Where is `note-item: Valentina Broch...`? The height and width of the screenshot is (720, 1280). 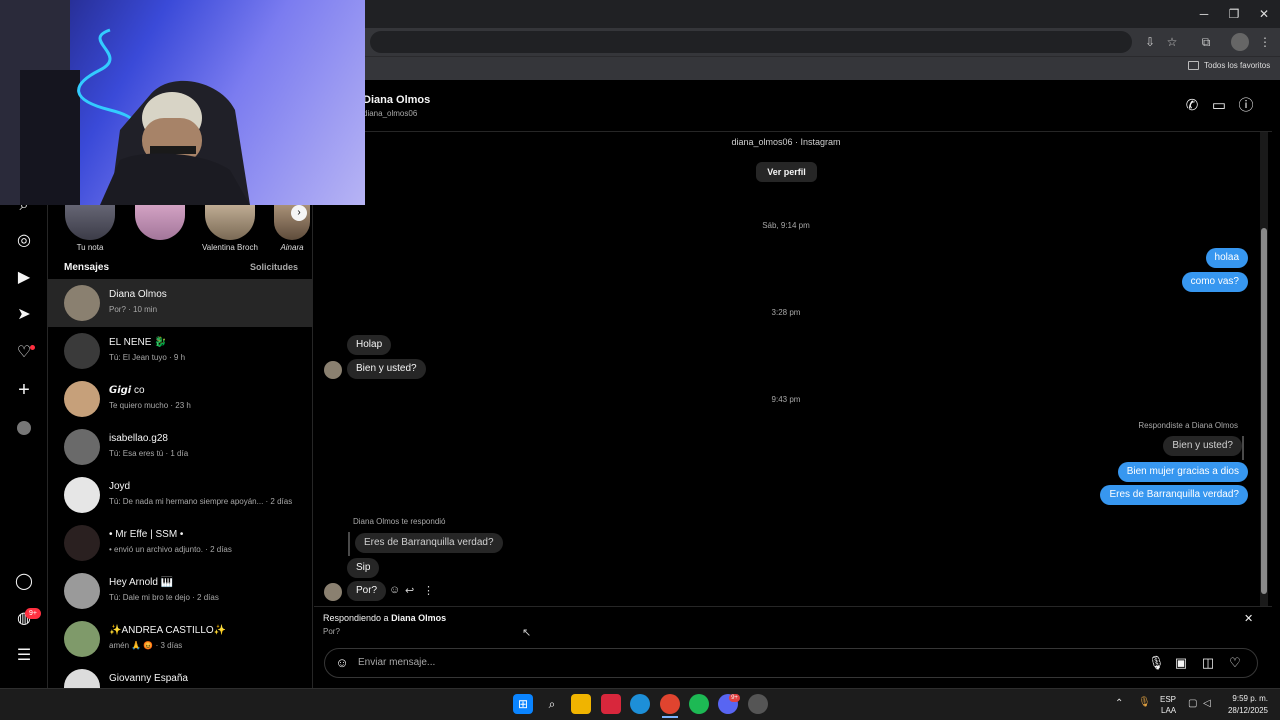
note-item: Valentina Broch... is located at coordinates (230, 226).